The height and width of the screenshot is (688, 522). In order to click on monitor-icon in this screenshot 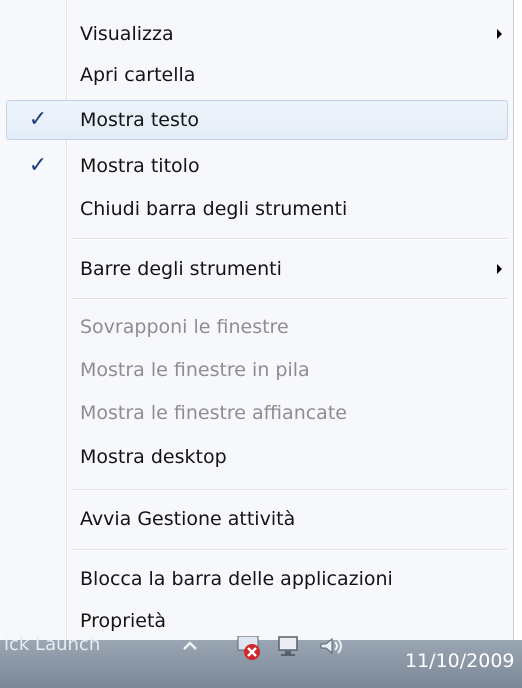, I will do `click(289, 648)`.